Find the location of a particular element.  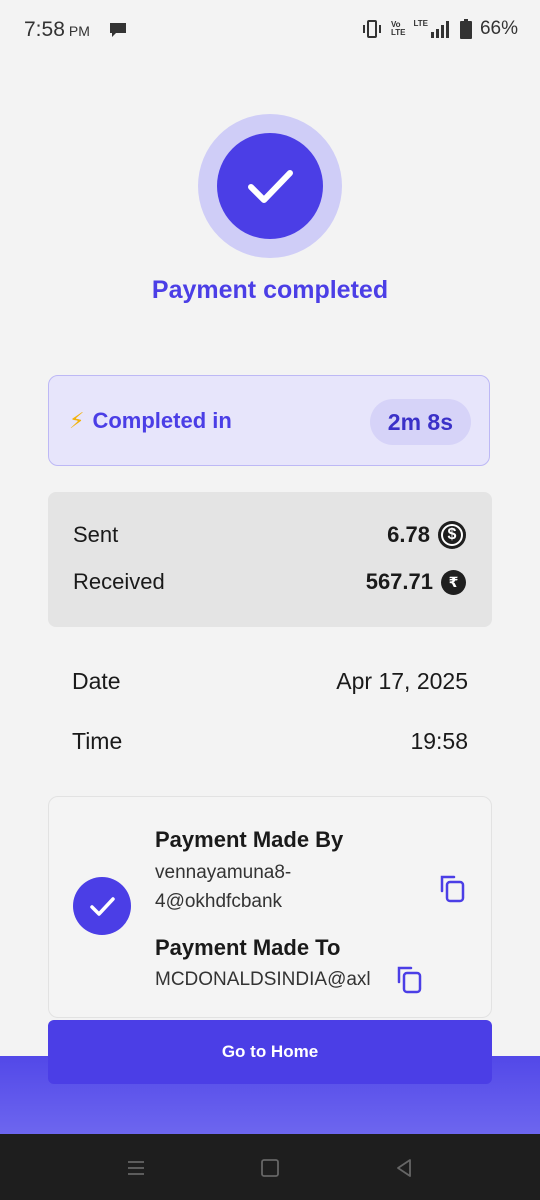

system-nav-bar is located at coordinates (270, 1167).